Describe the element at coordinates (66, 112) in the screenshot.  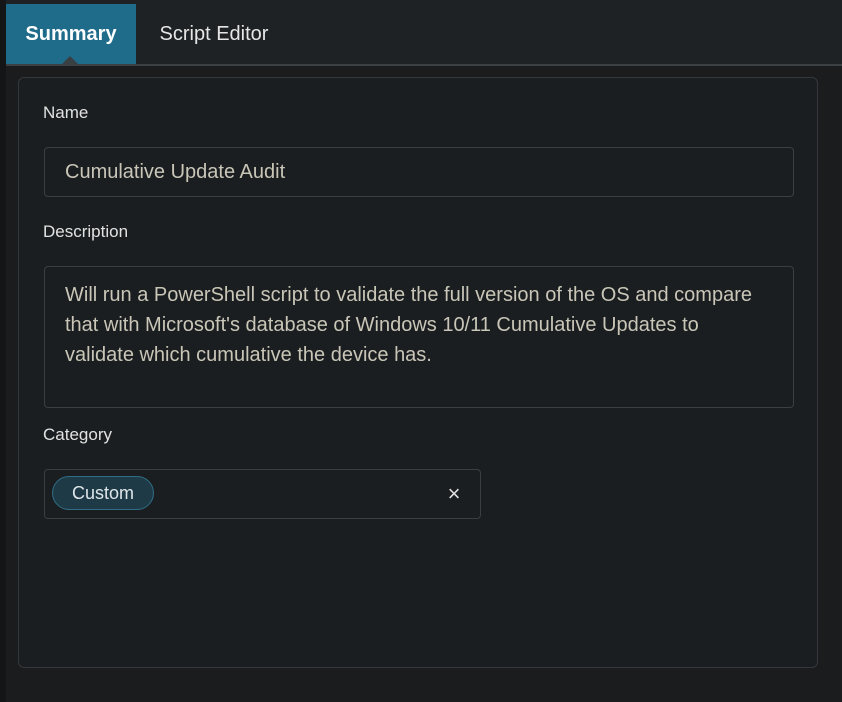
I see `name-label: Name` at that location.